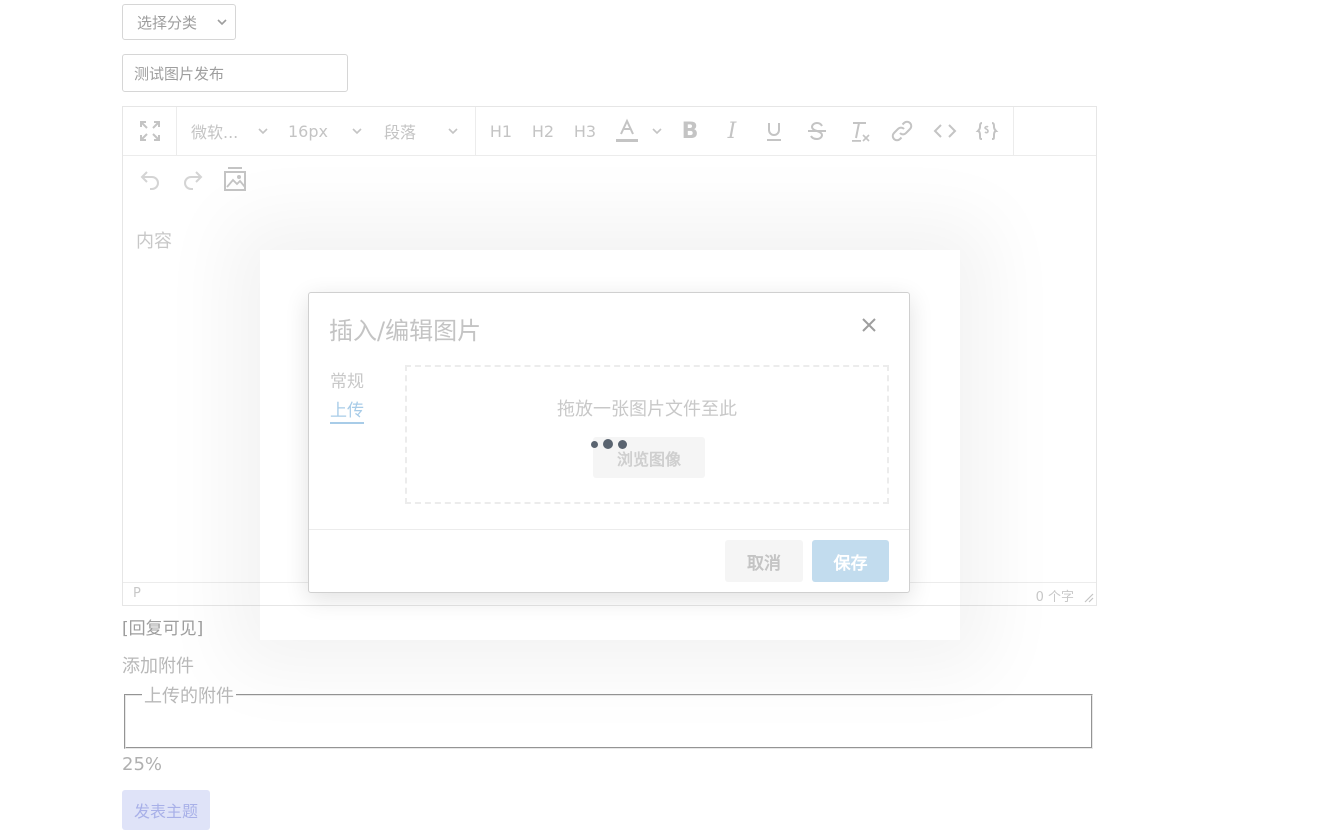 The image size is (1321, 834). I want to click on tab-upload: 上传, so click(347, 412).